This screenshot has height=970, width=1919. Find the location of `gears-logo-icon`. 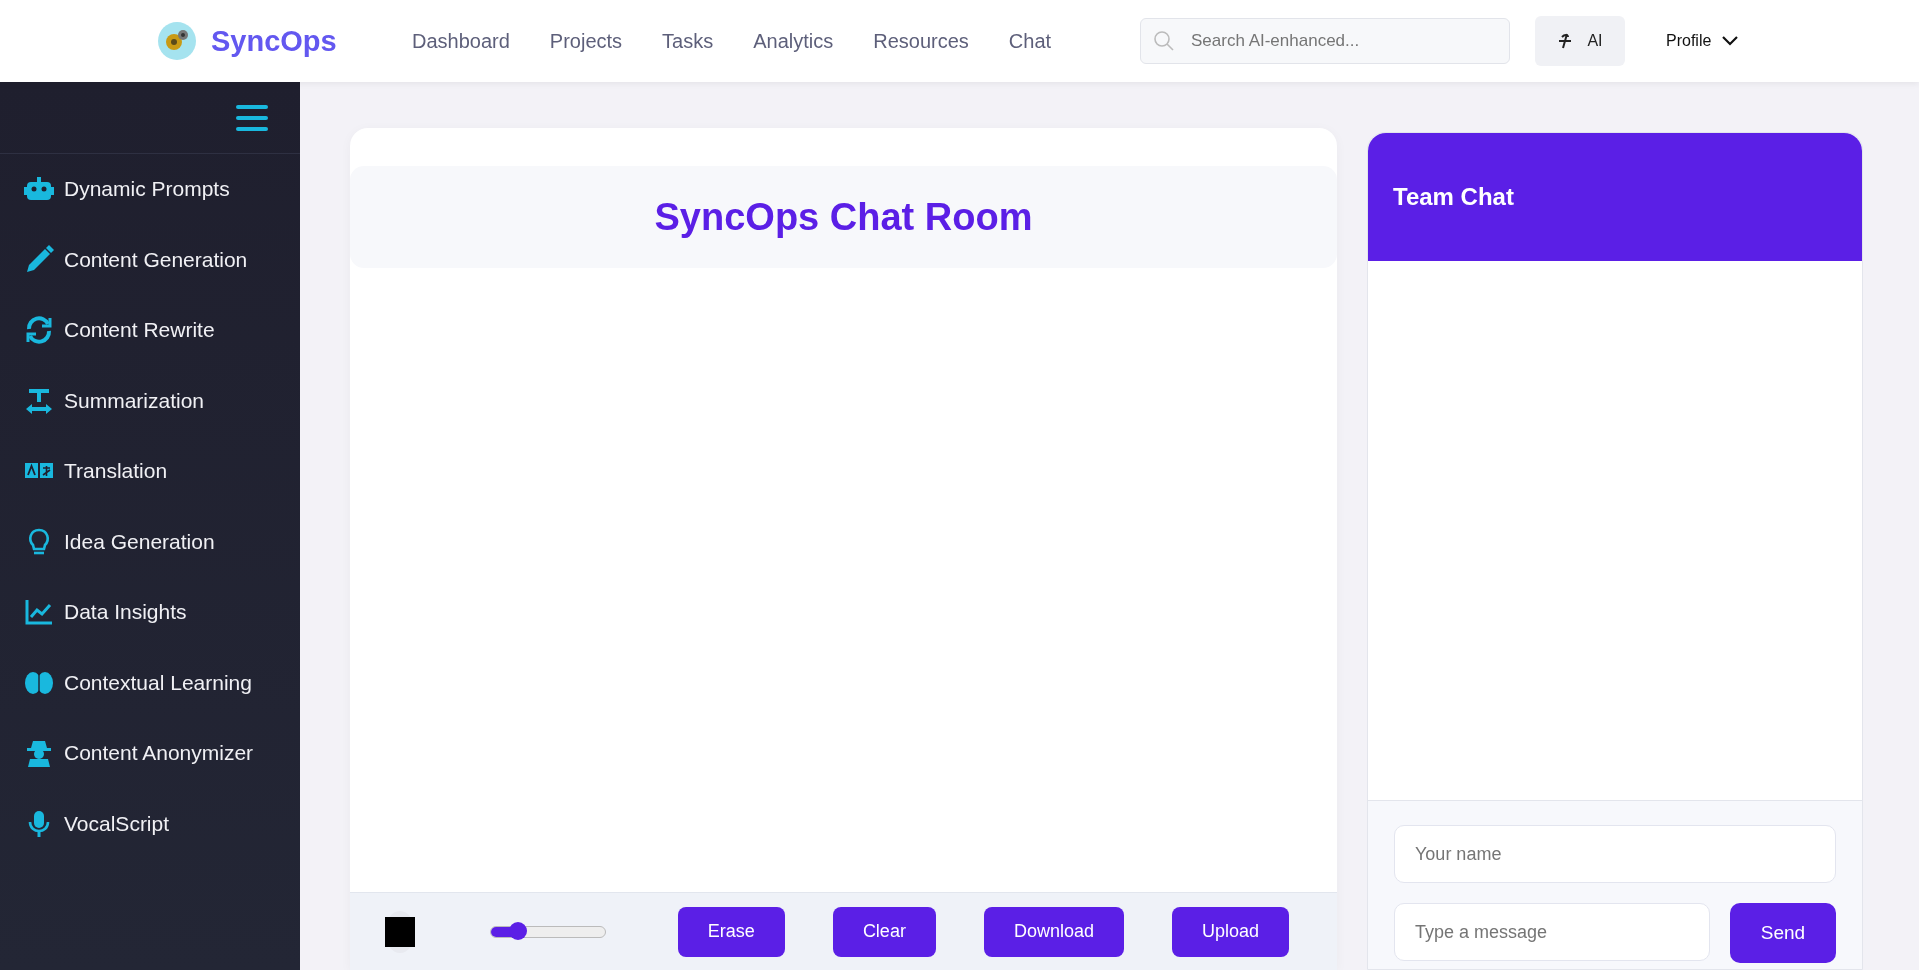

gears-logo-icon is located at coordinates (177, 41).